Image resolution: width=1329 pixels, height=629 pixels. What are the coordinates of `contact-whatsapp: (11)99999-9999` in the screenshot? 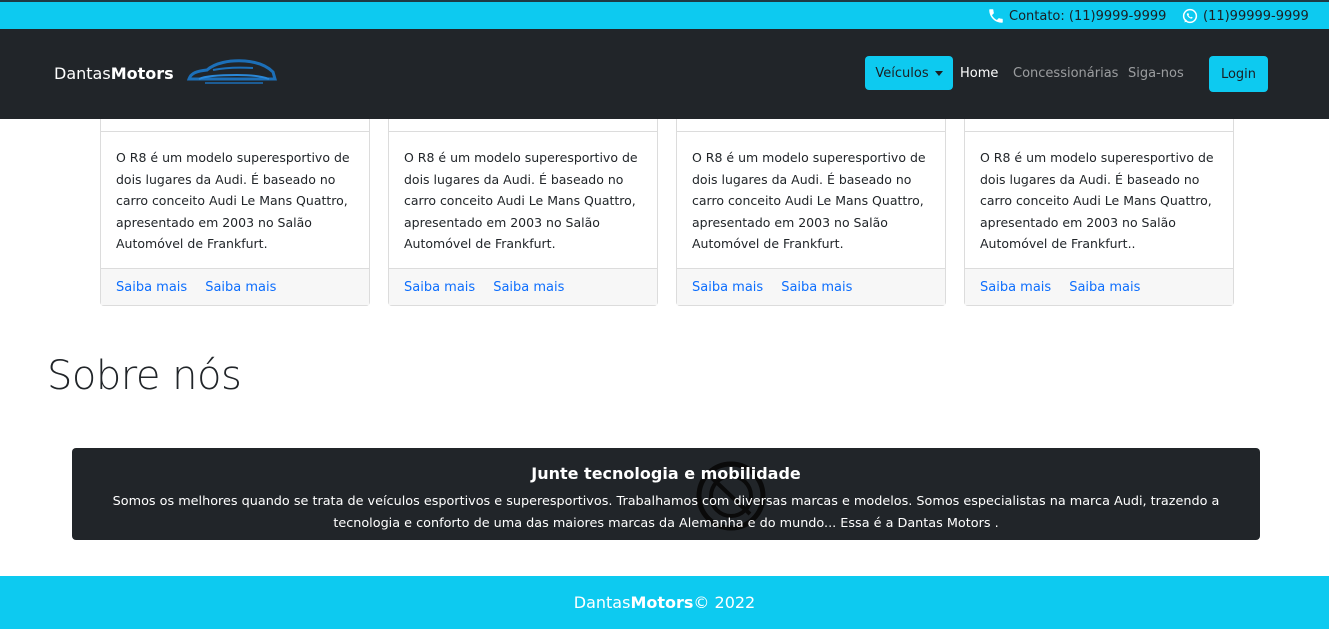 It's located at (1245, 16).